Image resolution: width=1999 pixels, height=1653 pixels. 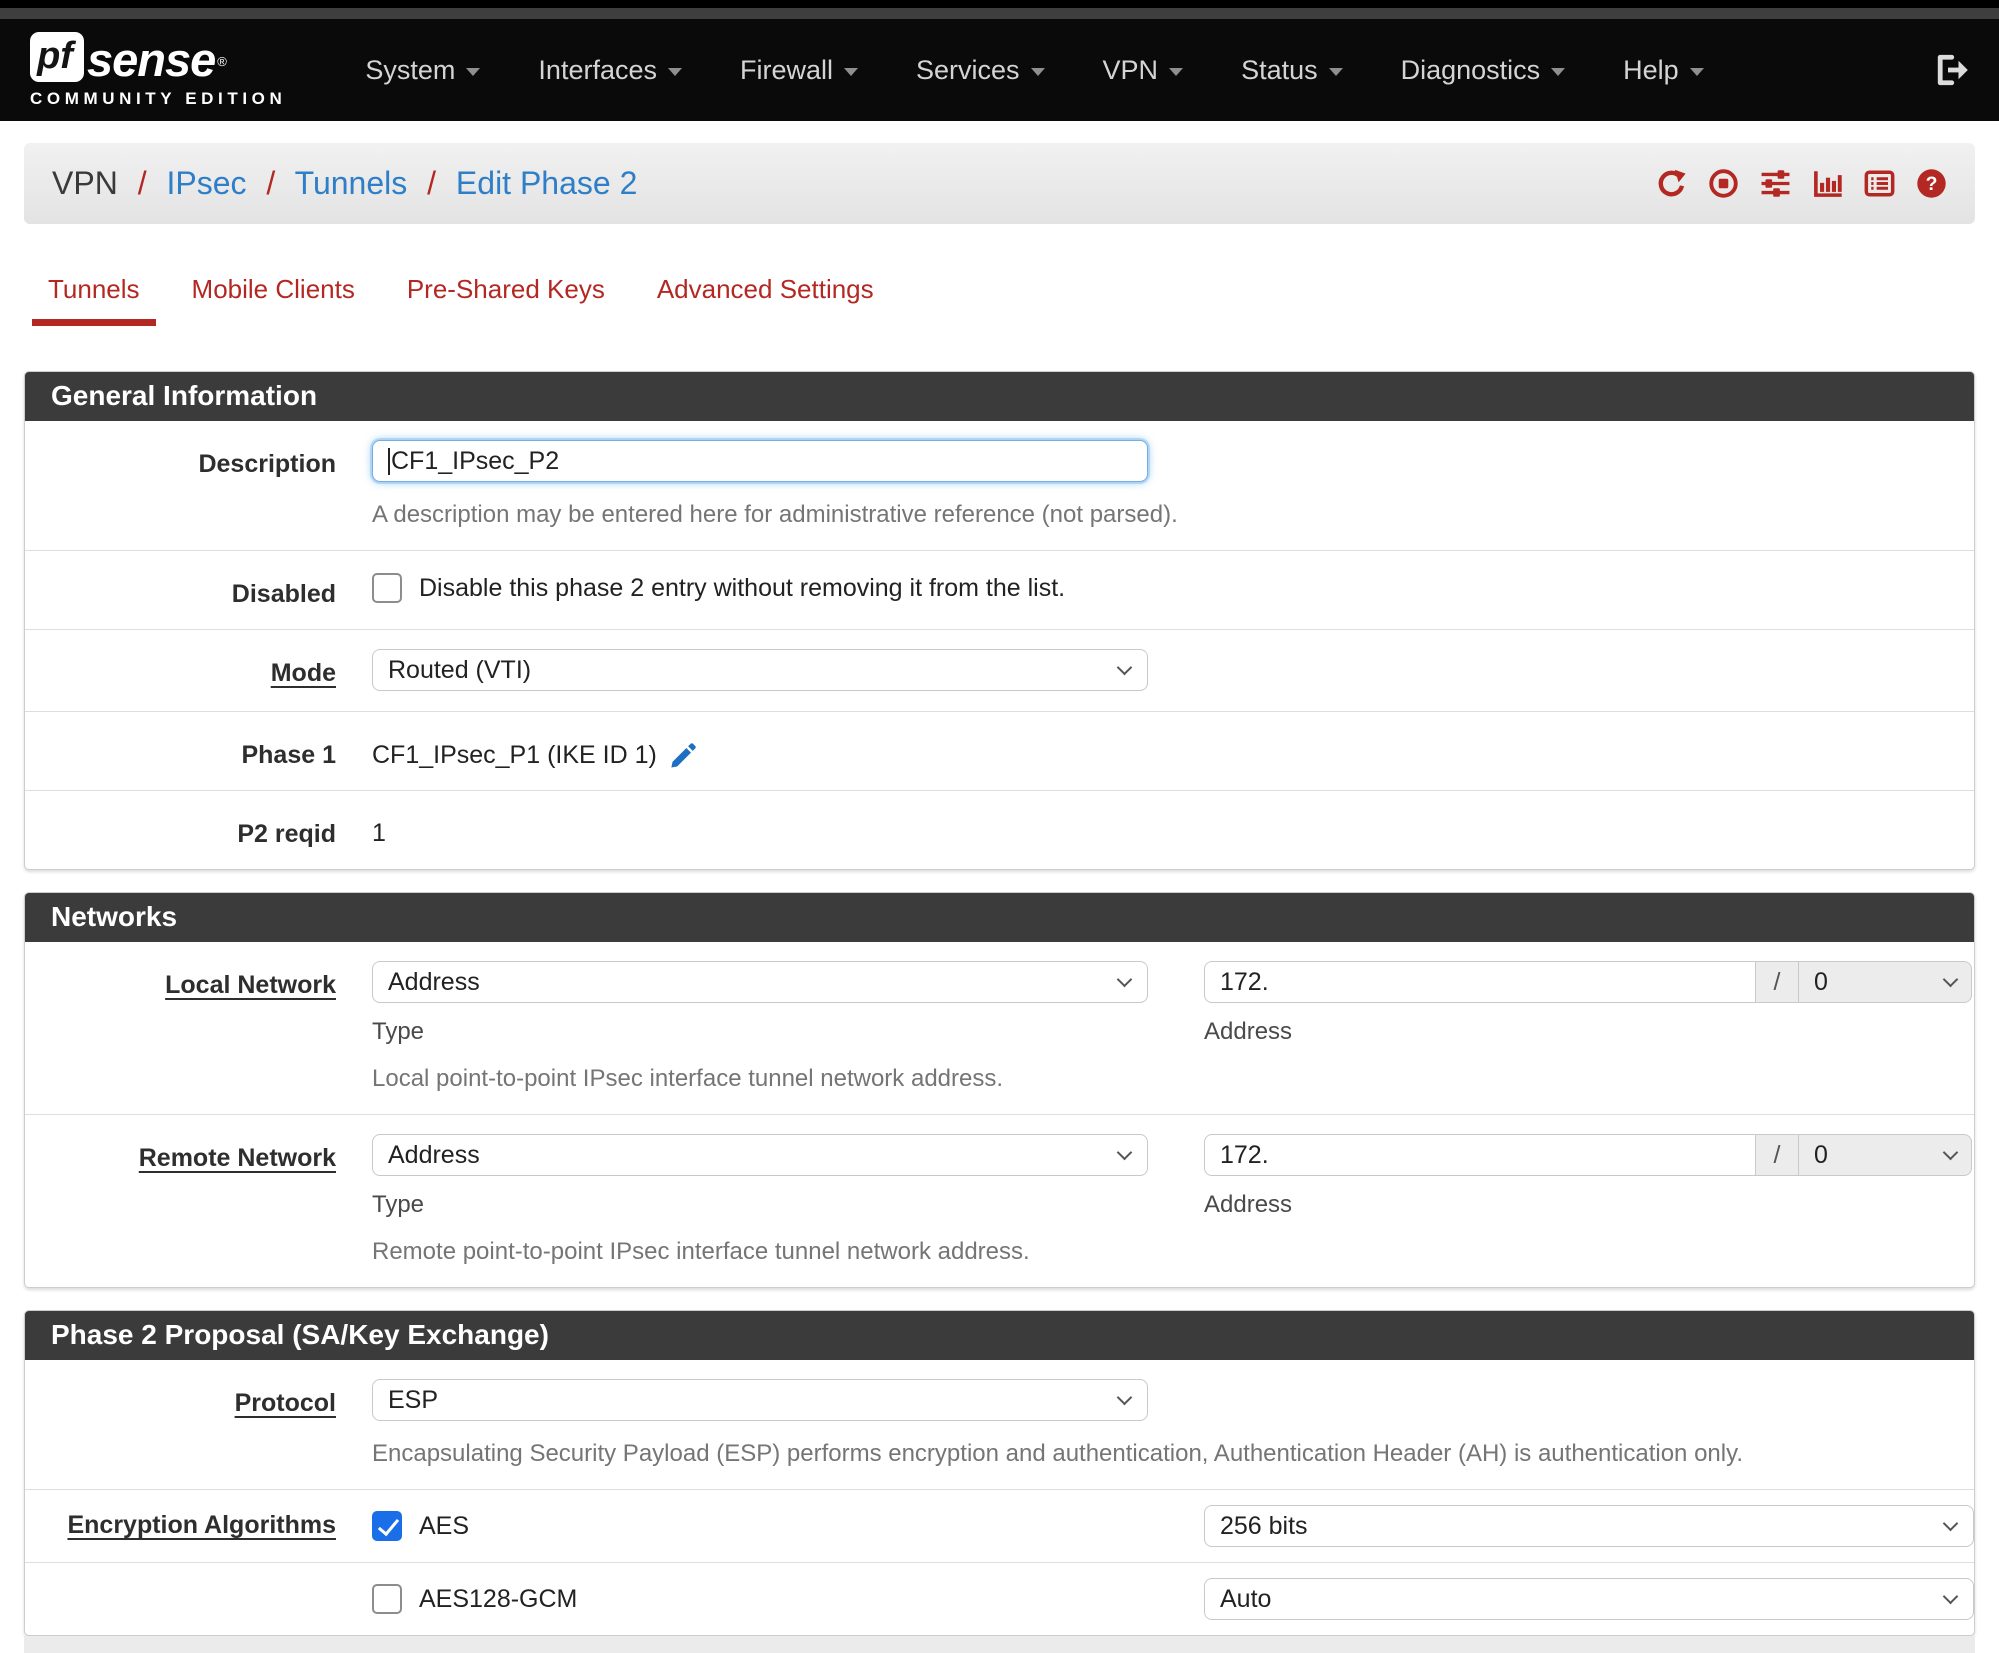 I want to click on p2reqid-label: P2 reqid, so click(x=286, y=834).